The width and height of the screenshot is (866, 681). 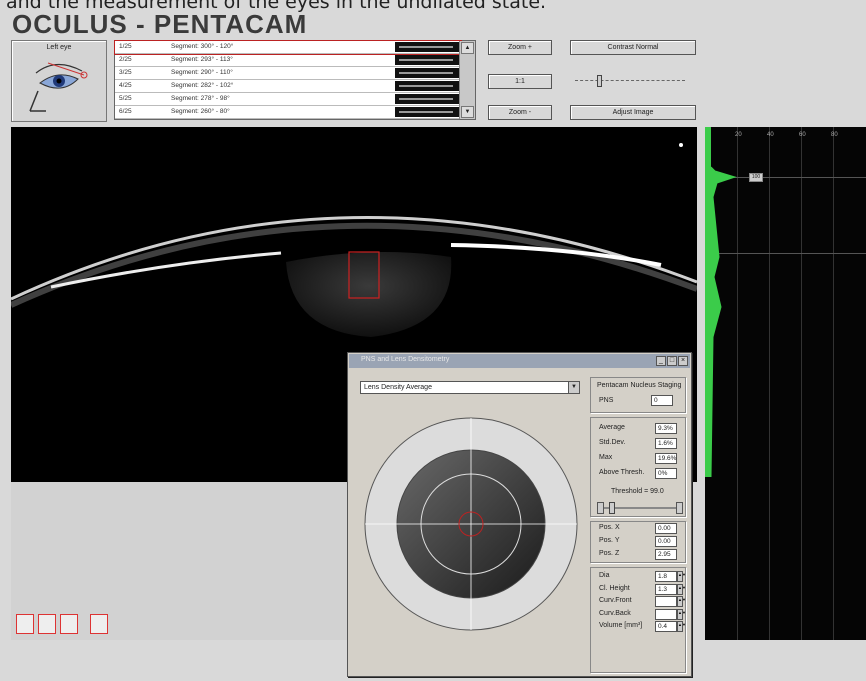 I want to click on field-label: Curv.Back, so click(x=615, y=613).